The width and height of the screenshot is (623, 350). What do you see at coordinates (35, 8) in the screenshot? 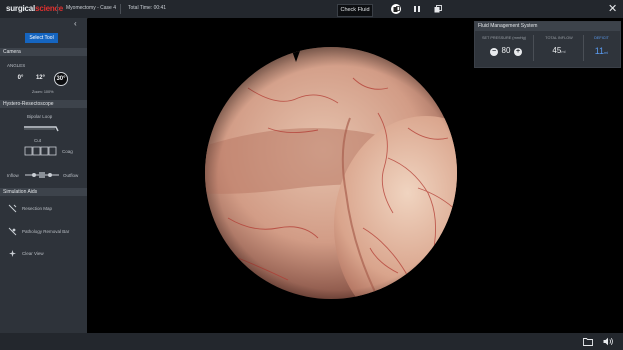
I see `brand-logo: surgicalscience` at bounding box center [35, 8].